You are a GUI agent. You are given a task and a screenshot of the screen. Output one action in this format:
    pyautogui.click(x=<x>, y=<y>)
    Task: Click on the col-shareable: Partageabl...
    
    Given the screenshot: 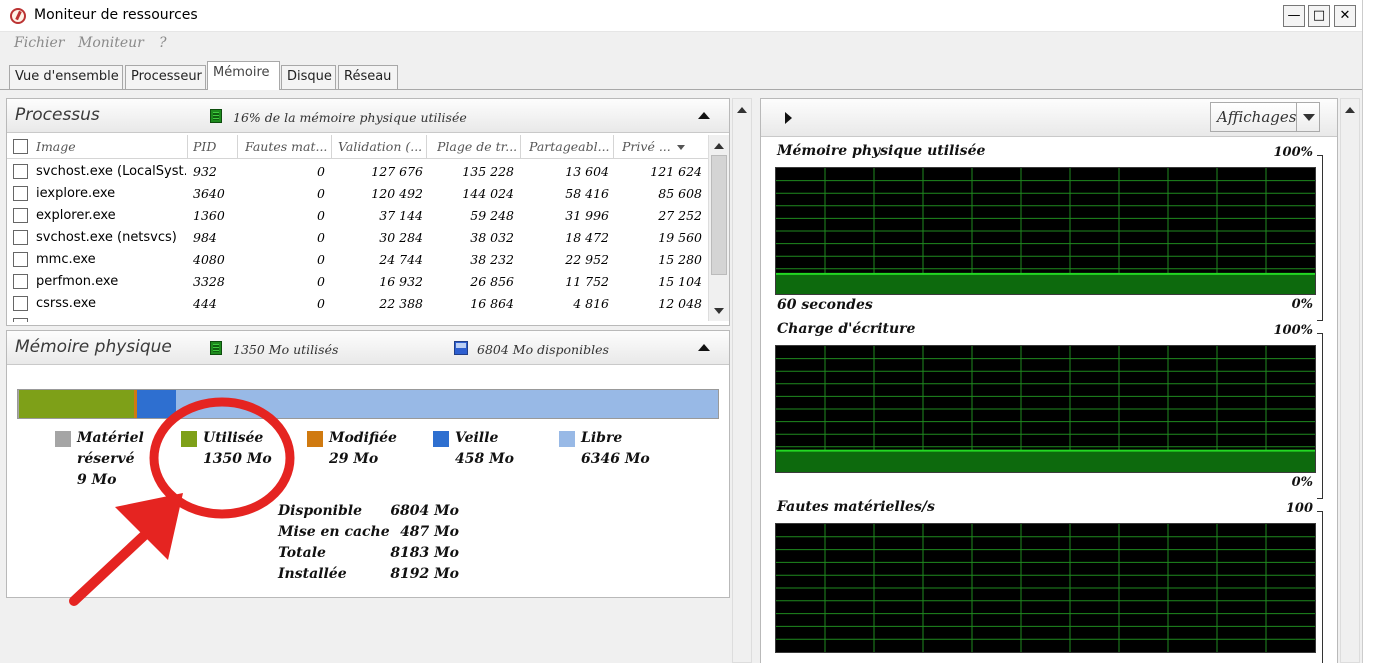 What is the action you would take?
    pyautogui.click(x=571, y=146)
    